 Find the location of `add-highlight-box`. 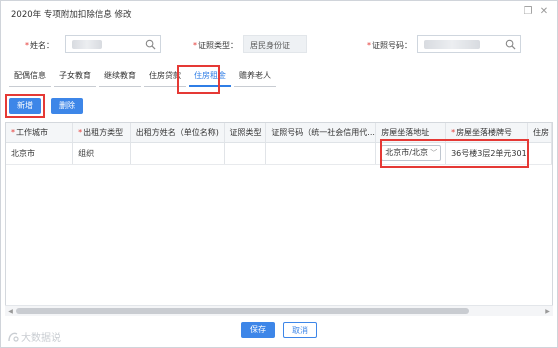

add-highlight-box is located at coordinates (25, 106).